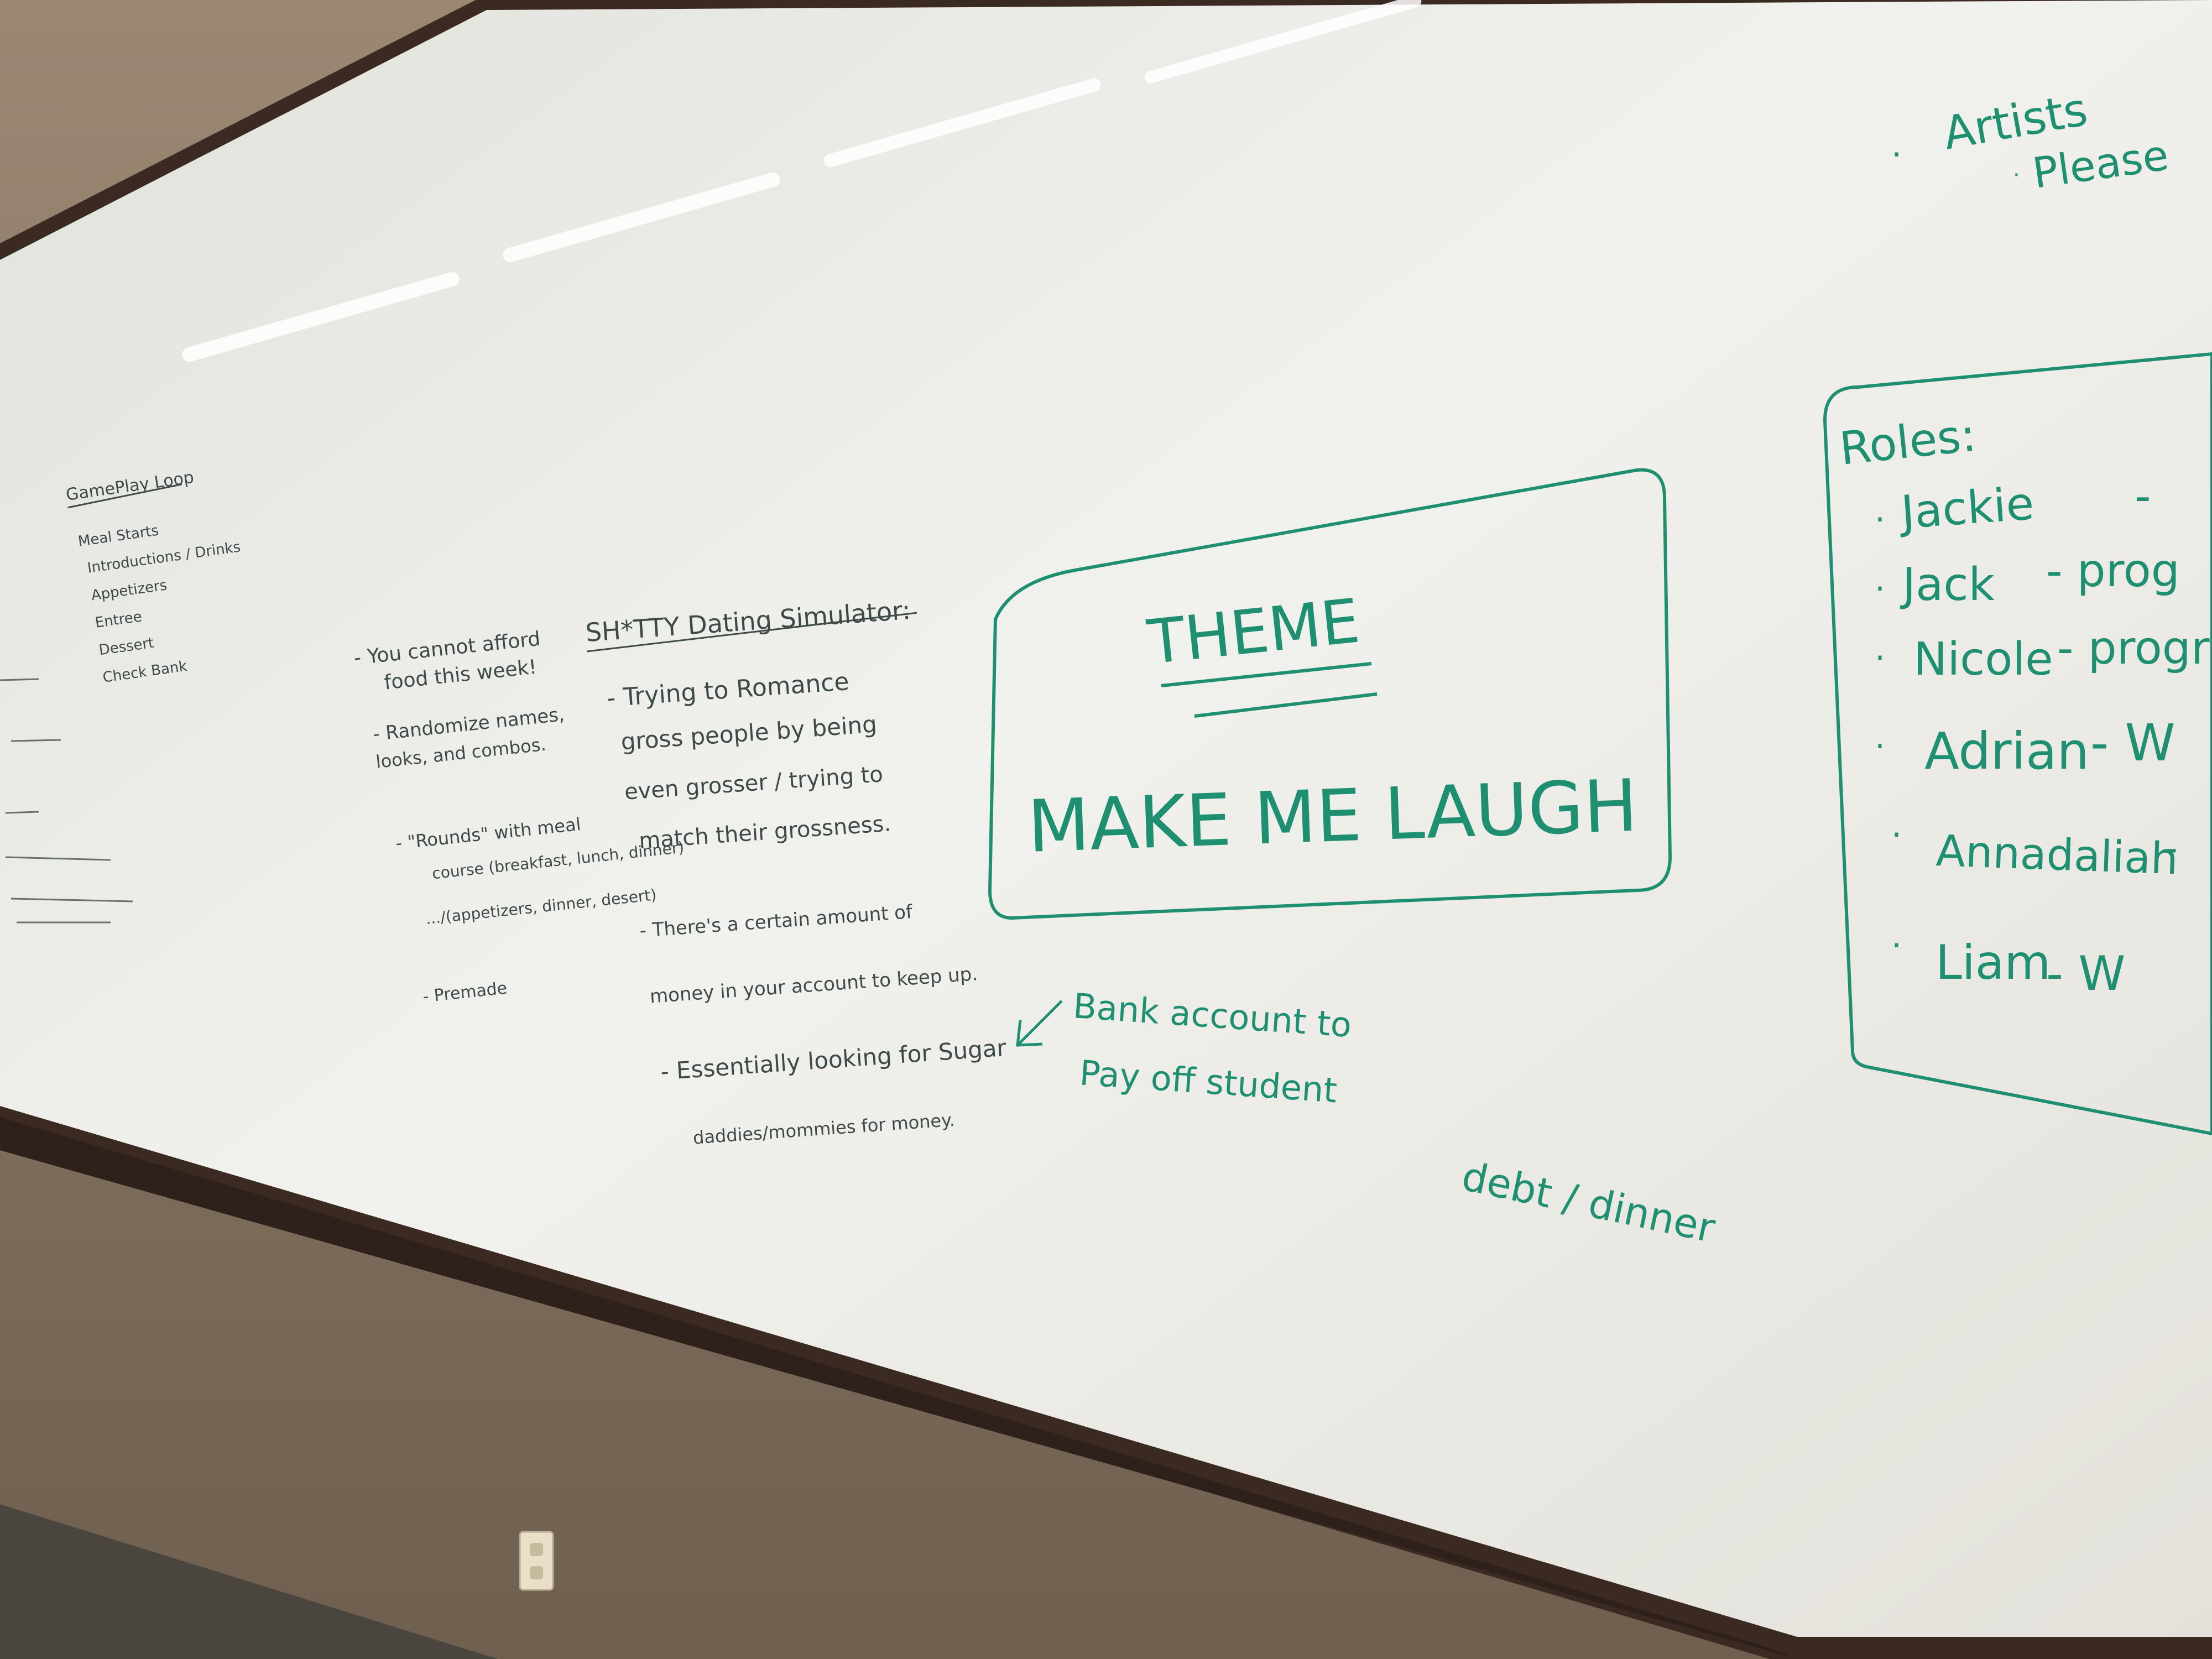 Image resolution: width=2212 pixels, height=1659 pixels. I want to click on role-name: Jackie, so click(1966, 508).